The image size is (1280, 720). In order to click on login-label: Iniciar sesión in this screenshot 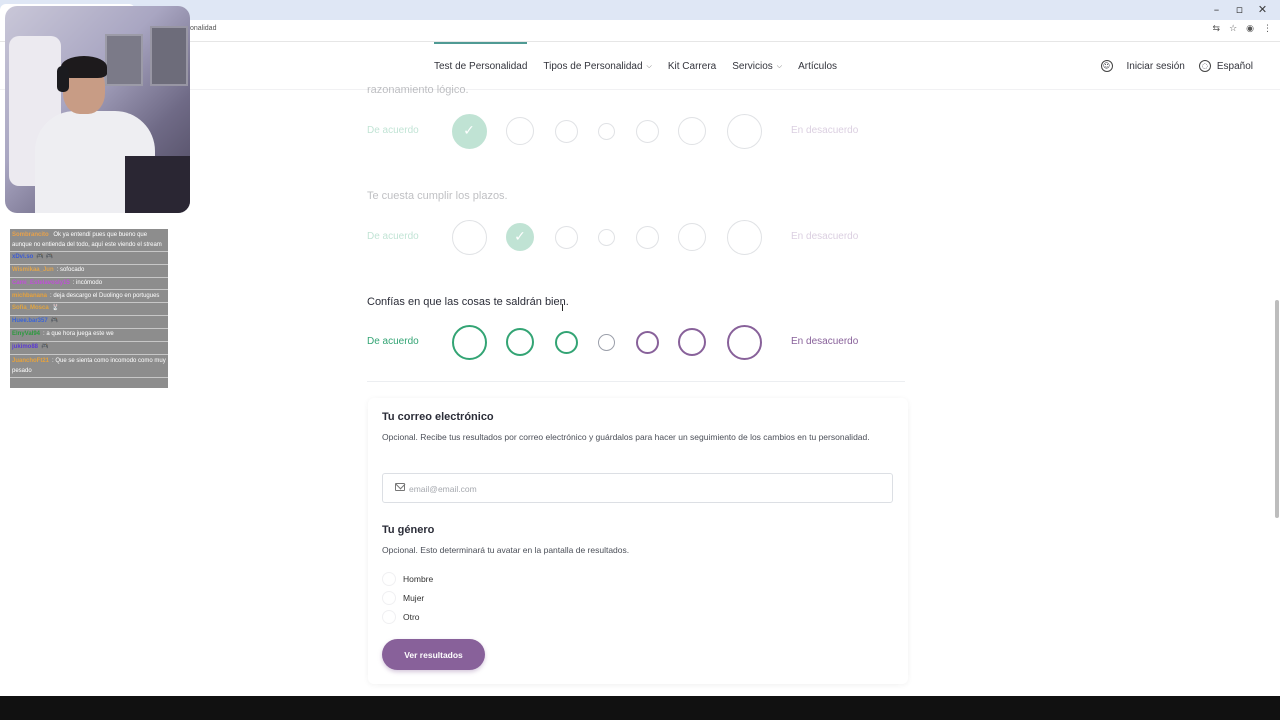, I will do `click(1155, 66)`.